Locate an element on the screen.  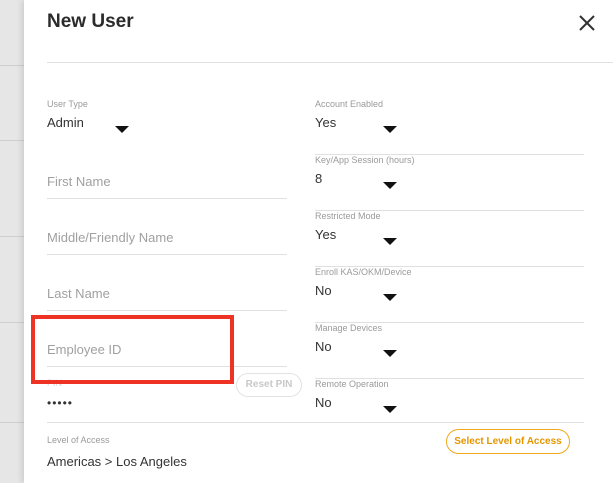
manage-devices-select: Manage Devices No is located at coordinates (449, 351).